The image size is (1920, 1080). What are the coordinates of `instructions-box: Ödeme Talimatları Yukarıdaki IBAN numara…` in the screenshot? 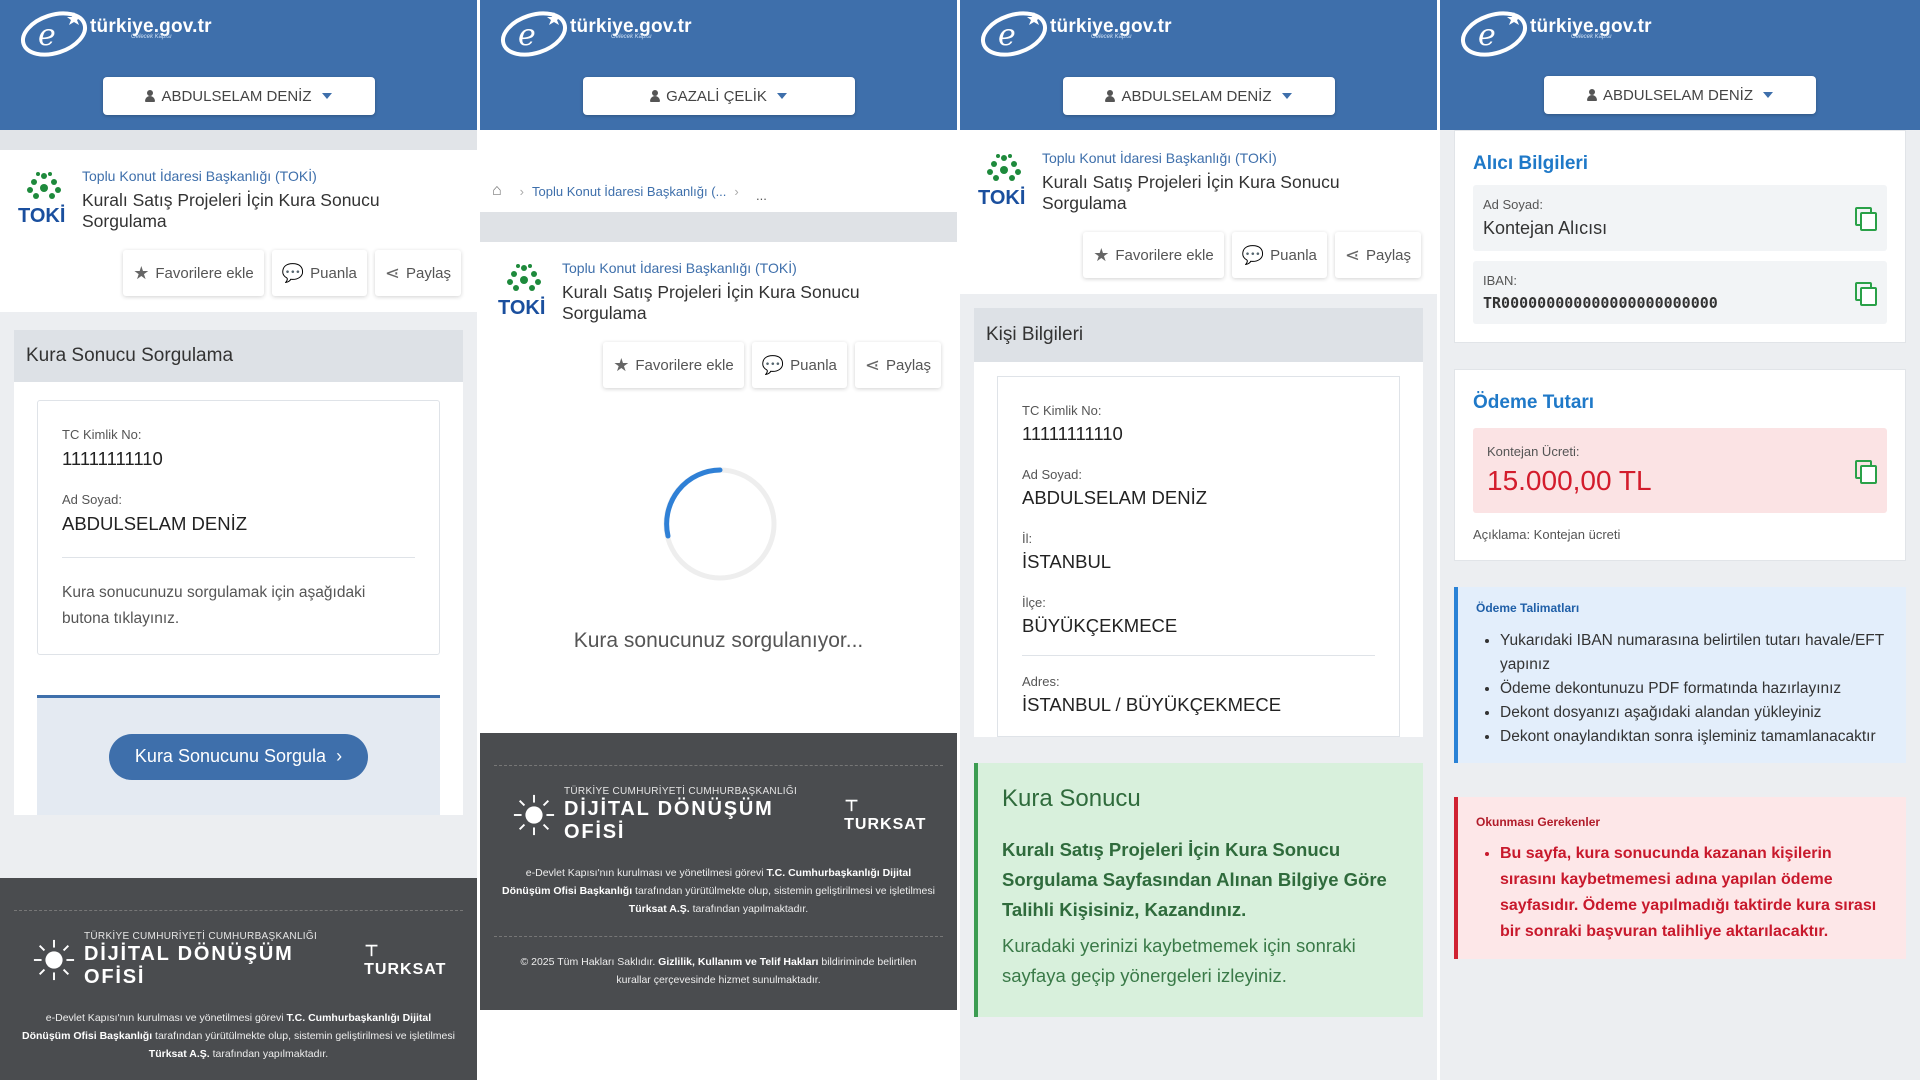 It's located at (1680, 675).